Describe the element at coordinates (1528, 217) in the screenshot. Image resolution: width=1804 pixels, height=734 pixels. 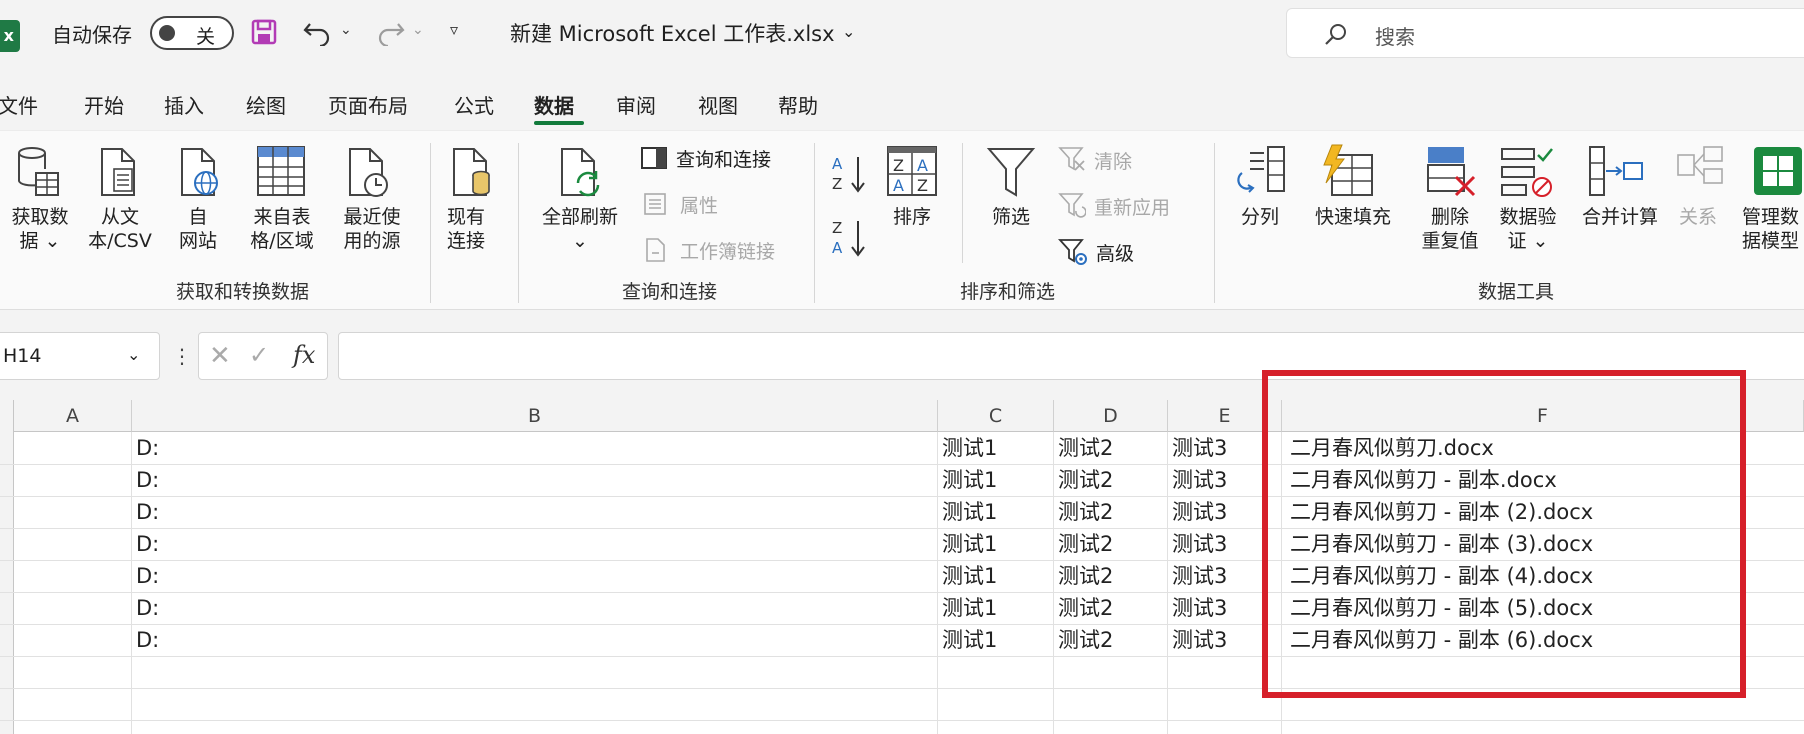
I see `data-validation-label: 数据验` at that location.